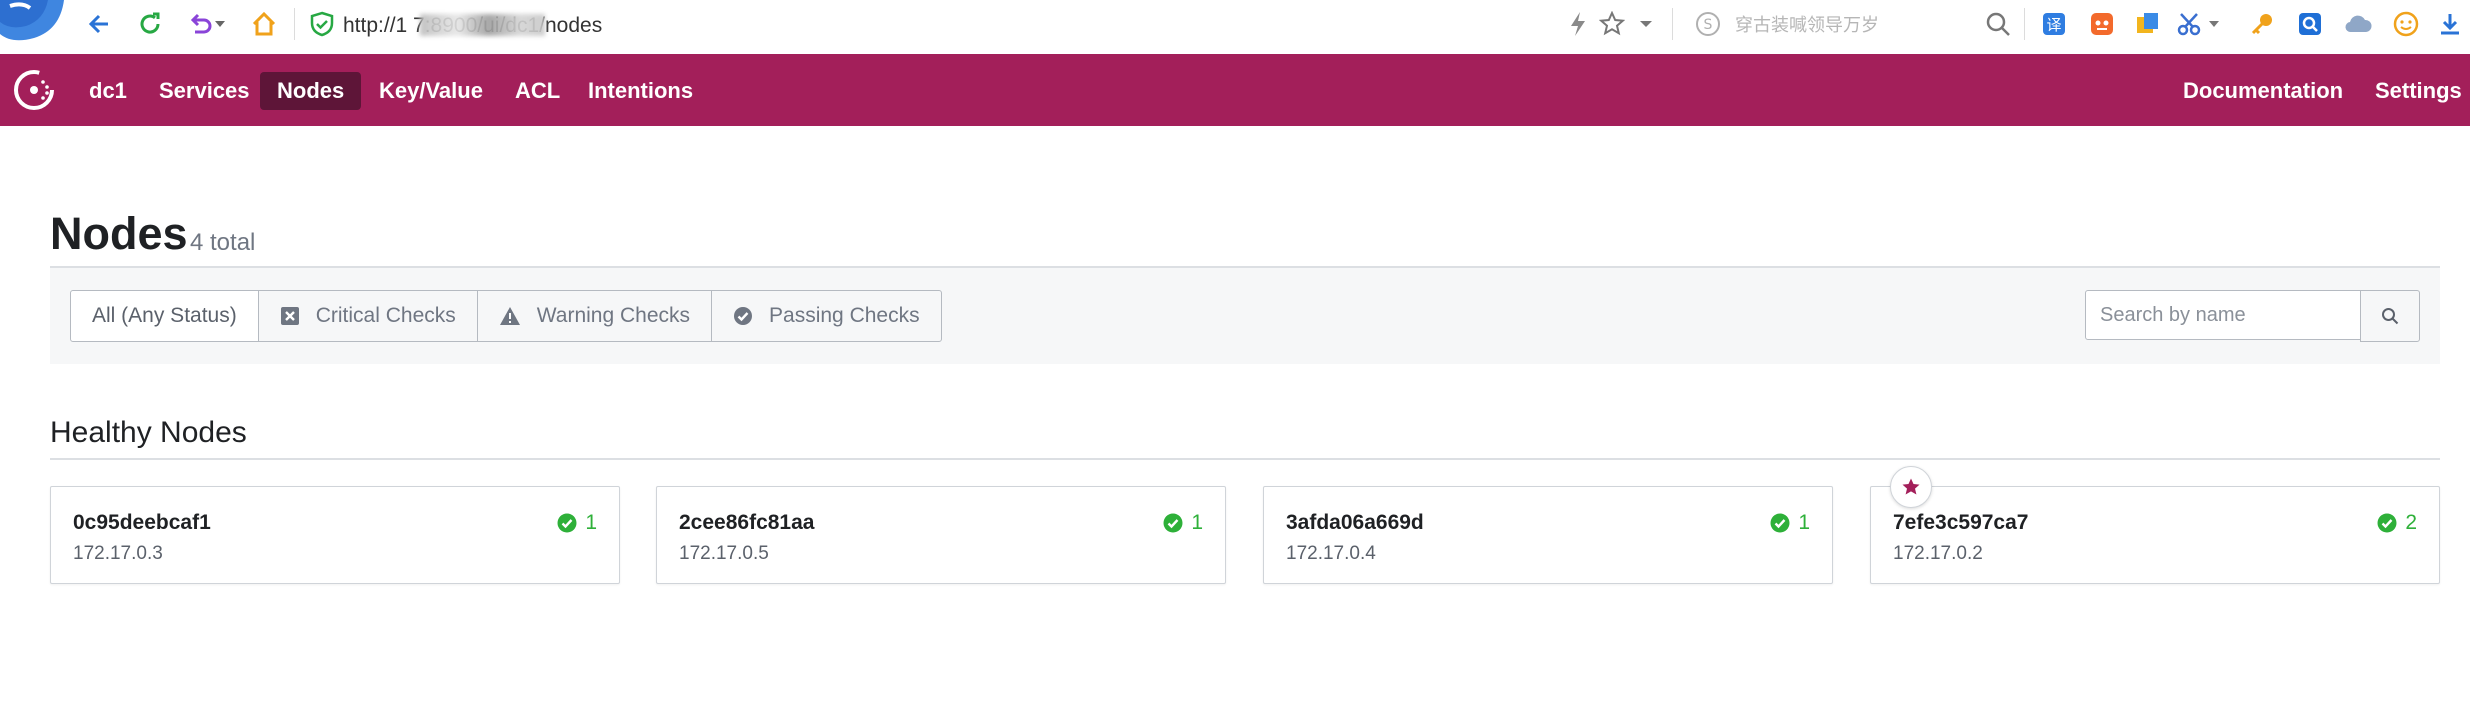 The height and width of the screenshot is (704, 2470). Describe the element at coordinates (482, 25) in the screenshot. I see `url-redaction` at that location.